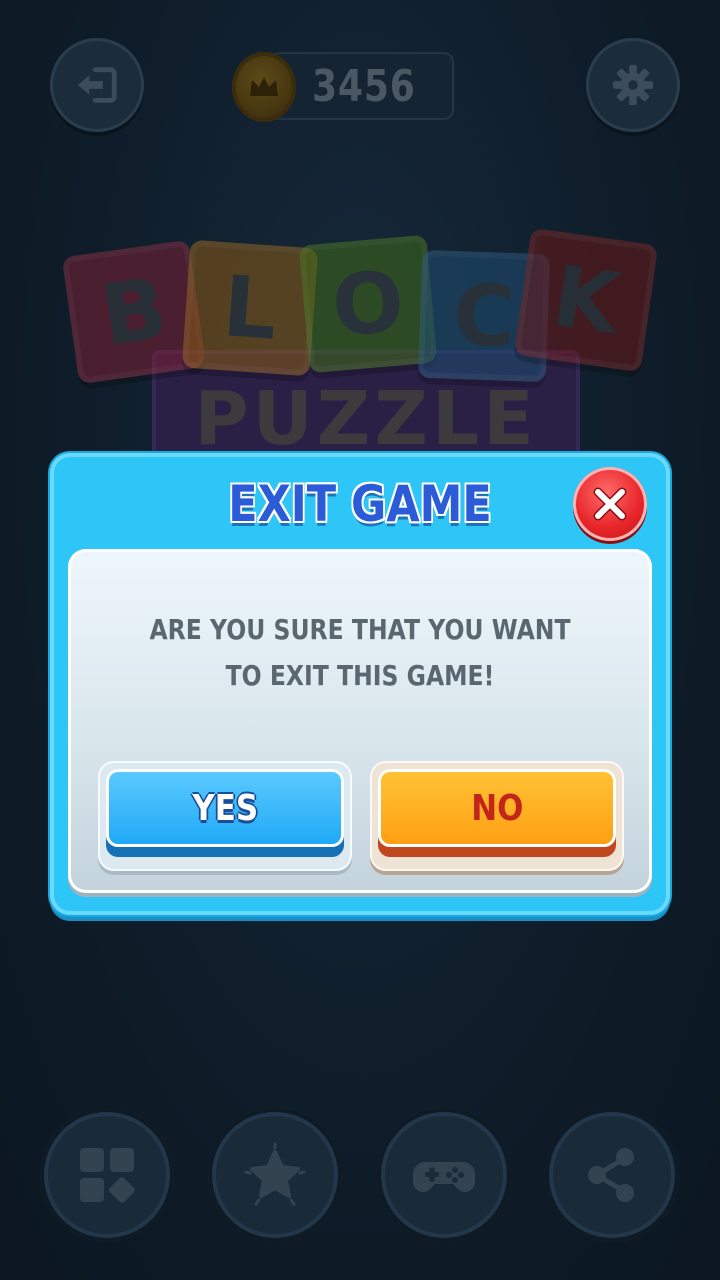 The width and height of the screenshot is (720, 1280). I want to click on no-button: NO, so click(497, 808).